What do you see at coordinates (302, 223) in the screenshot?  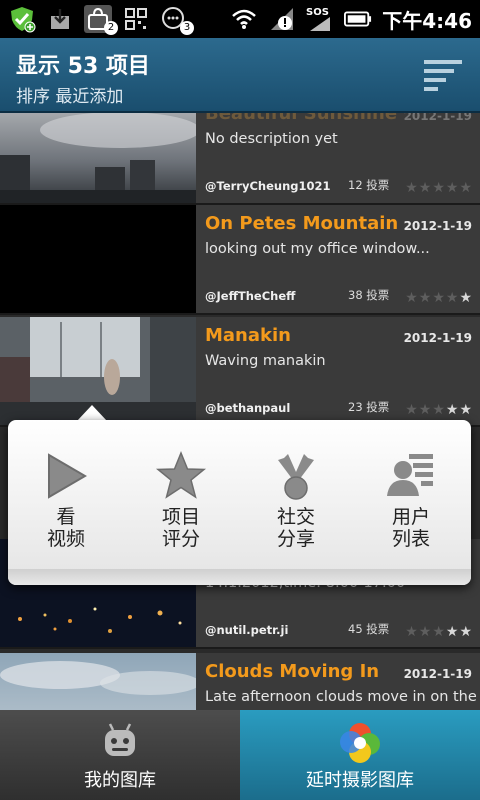 I see `video-title: On Petes Mountain` at bounding box center [302, 223].